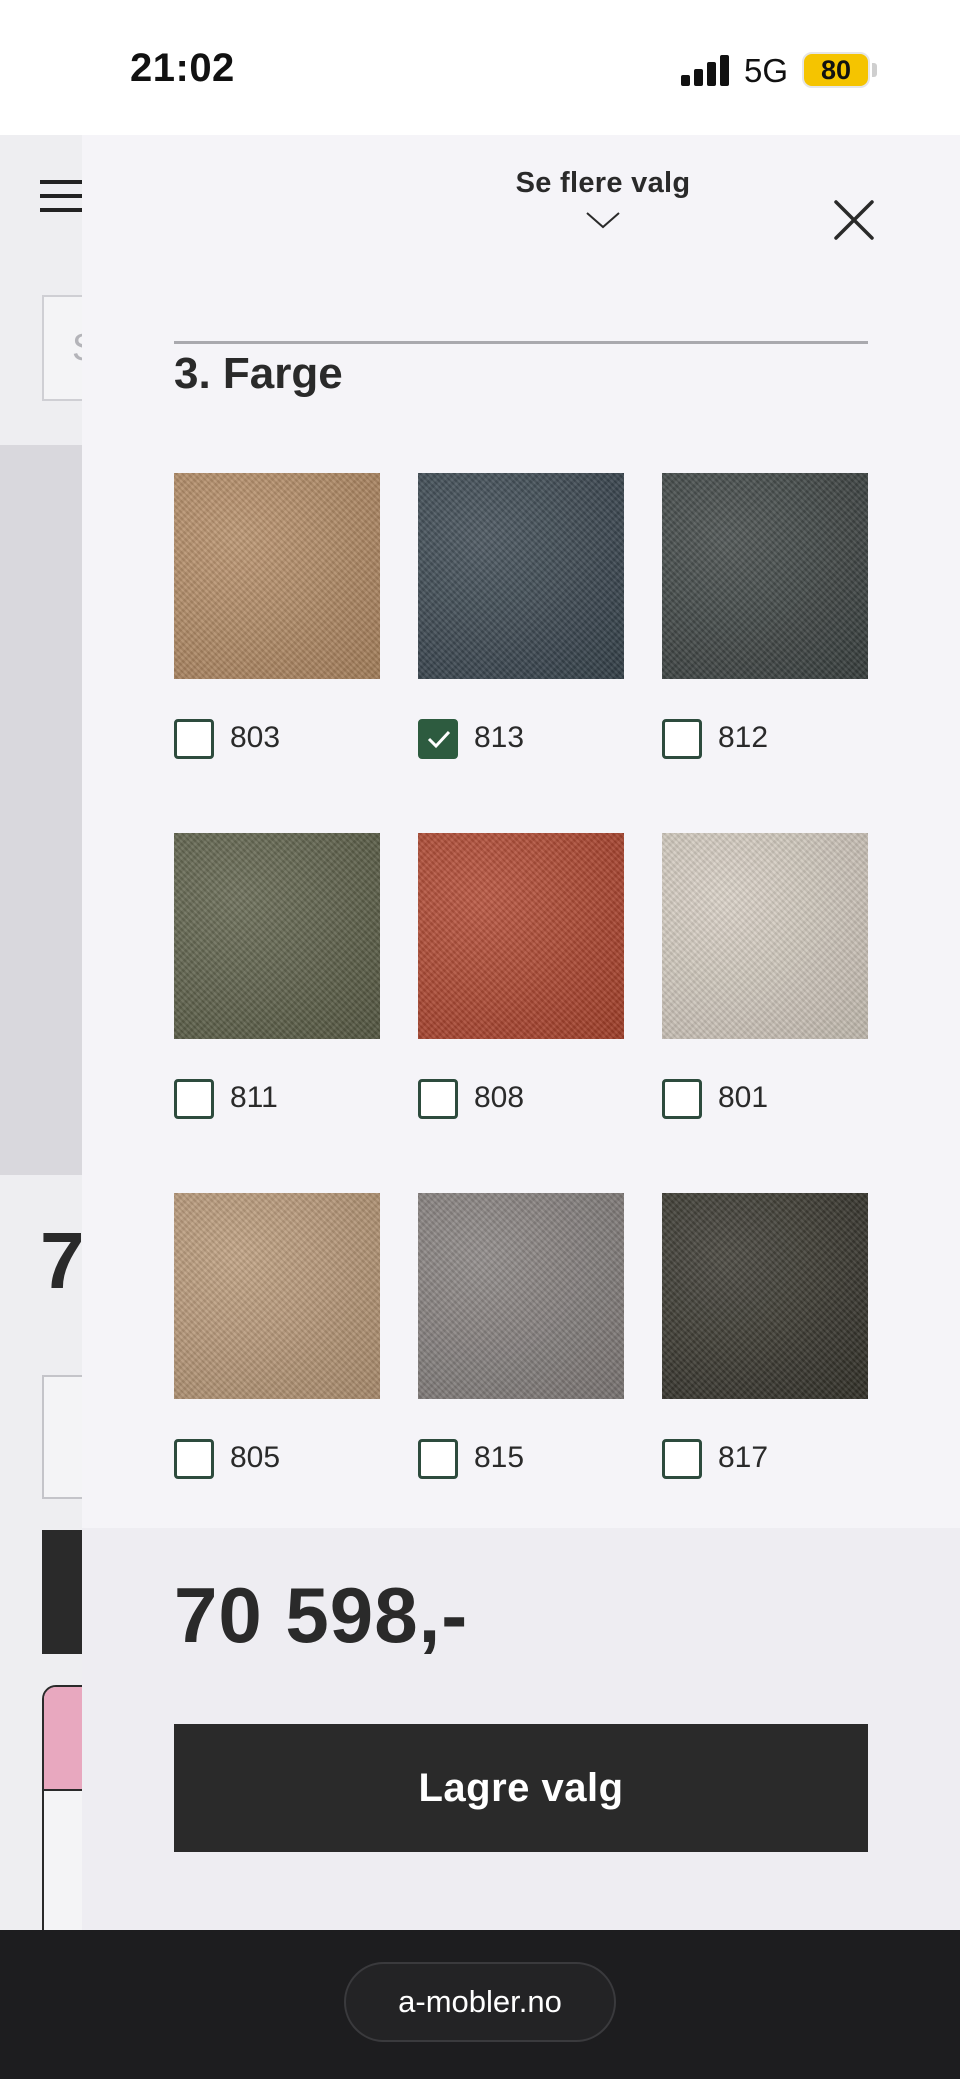 The height and width of the screenshot is (2079, 960). I want to click on save-choice-button: Lagre valg, so click(521, 1788).